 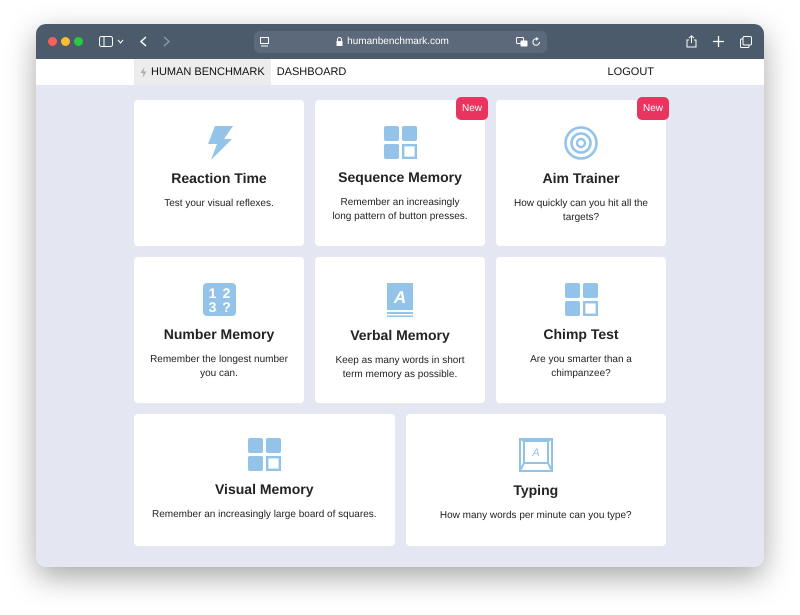 What do you see at coordinates (718, 41) in the screenshot?
I see `new-tab-icon` at bounding box center [718, 41].